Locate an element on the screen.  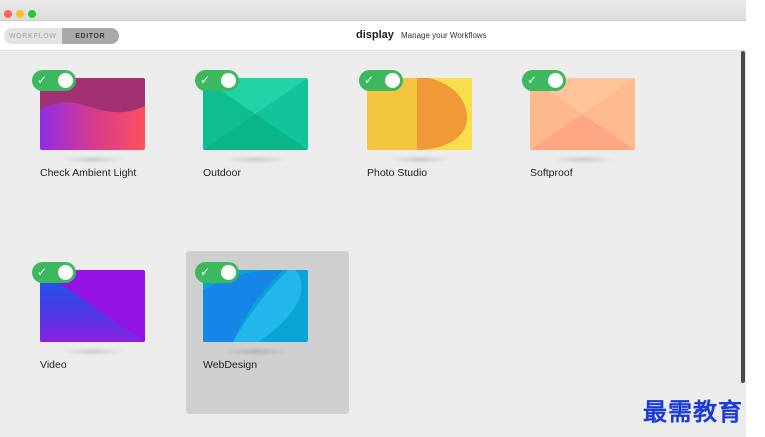
workflow-card-softproof: ✓ Softproof is located at coordinates (594, 132).